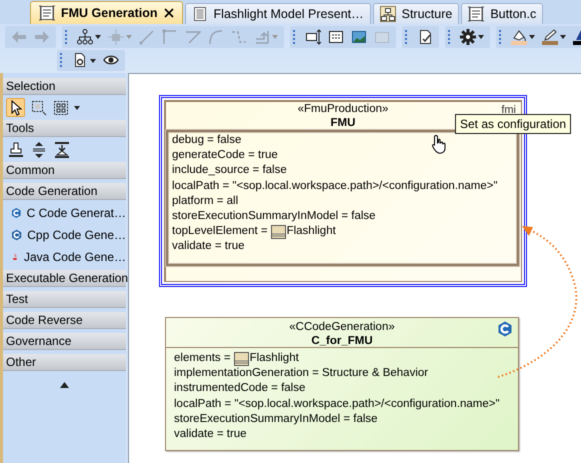 This screenshot has height=463, width=581. Describe the element at coordinates (16, 235) in the screenshot. I see `cpp-language-icon` at that location.